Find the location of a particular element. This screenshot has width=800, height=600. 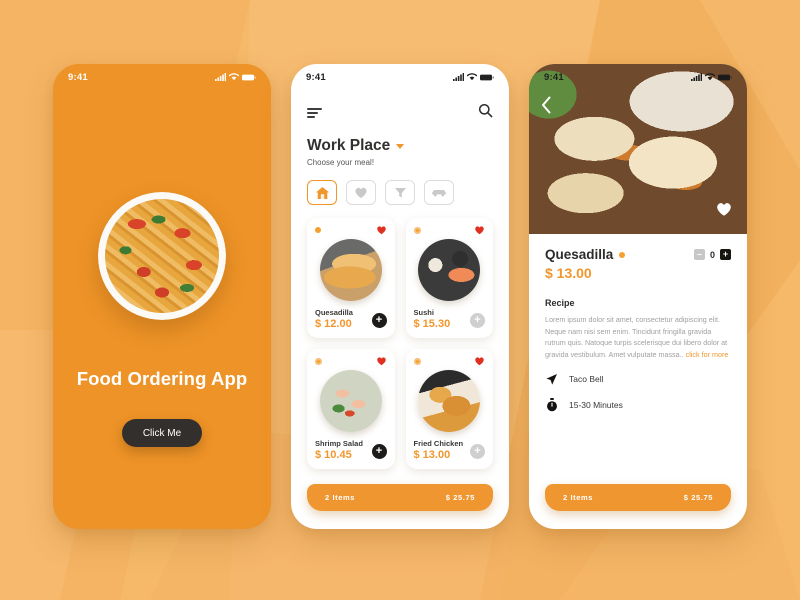

car-icon is located at coordinates (439, 193).